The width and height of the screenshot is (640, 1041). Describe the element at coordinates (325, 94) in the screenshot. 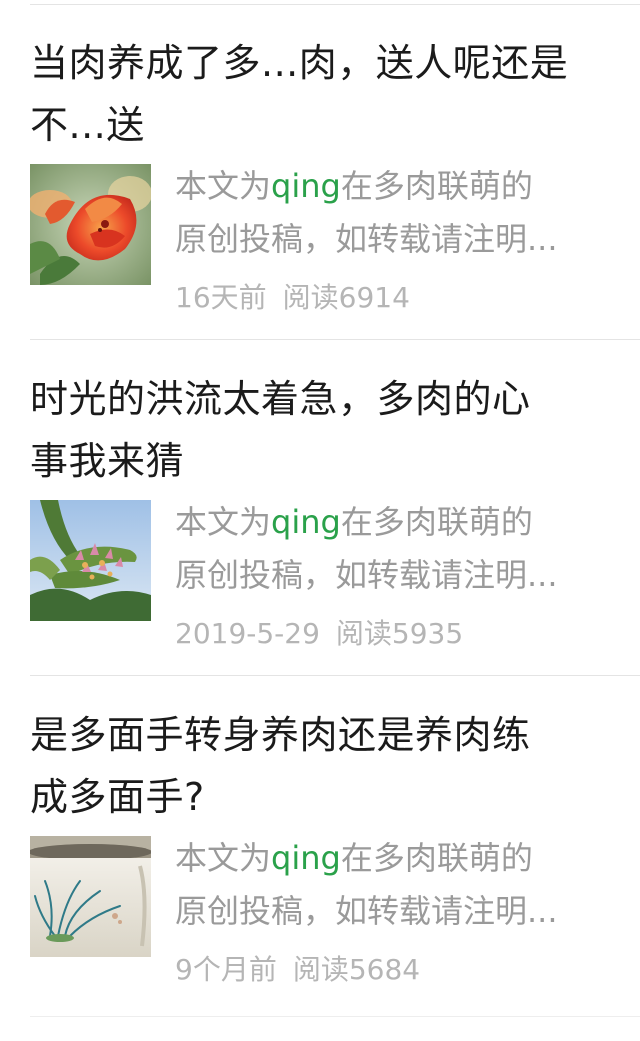

I see `article-title: 当肉养成了多...肉，送人呢还是 不...送` at that location.